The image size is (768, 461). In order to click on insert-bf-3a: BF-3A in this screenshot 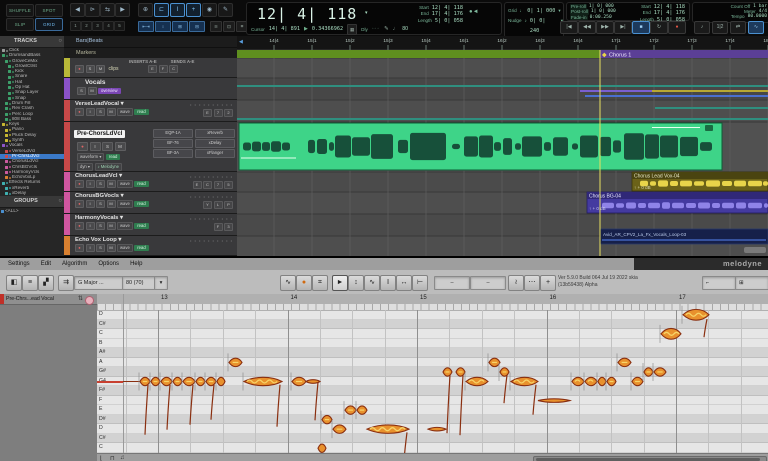, I will do `click(173, 153)`.